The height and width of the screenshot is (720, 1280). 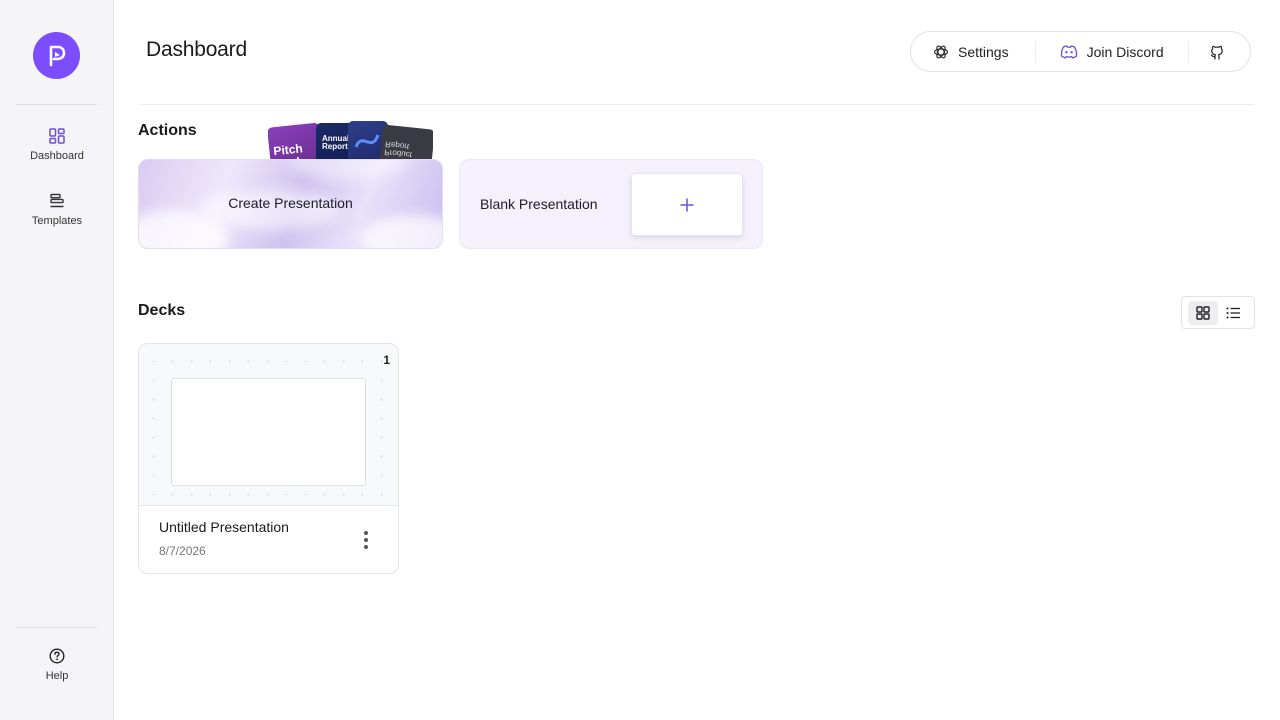 I want to click on view-mode-toggle, so click(x=1218, y=312).